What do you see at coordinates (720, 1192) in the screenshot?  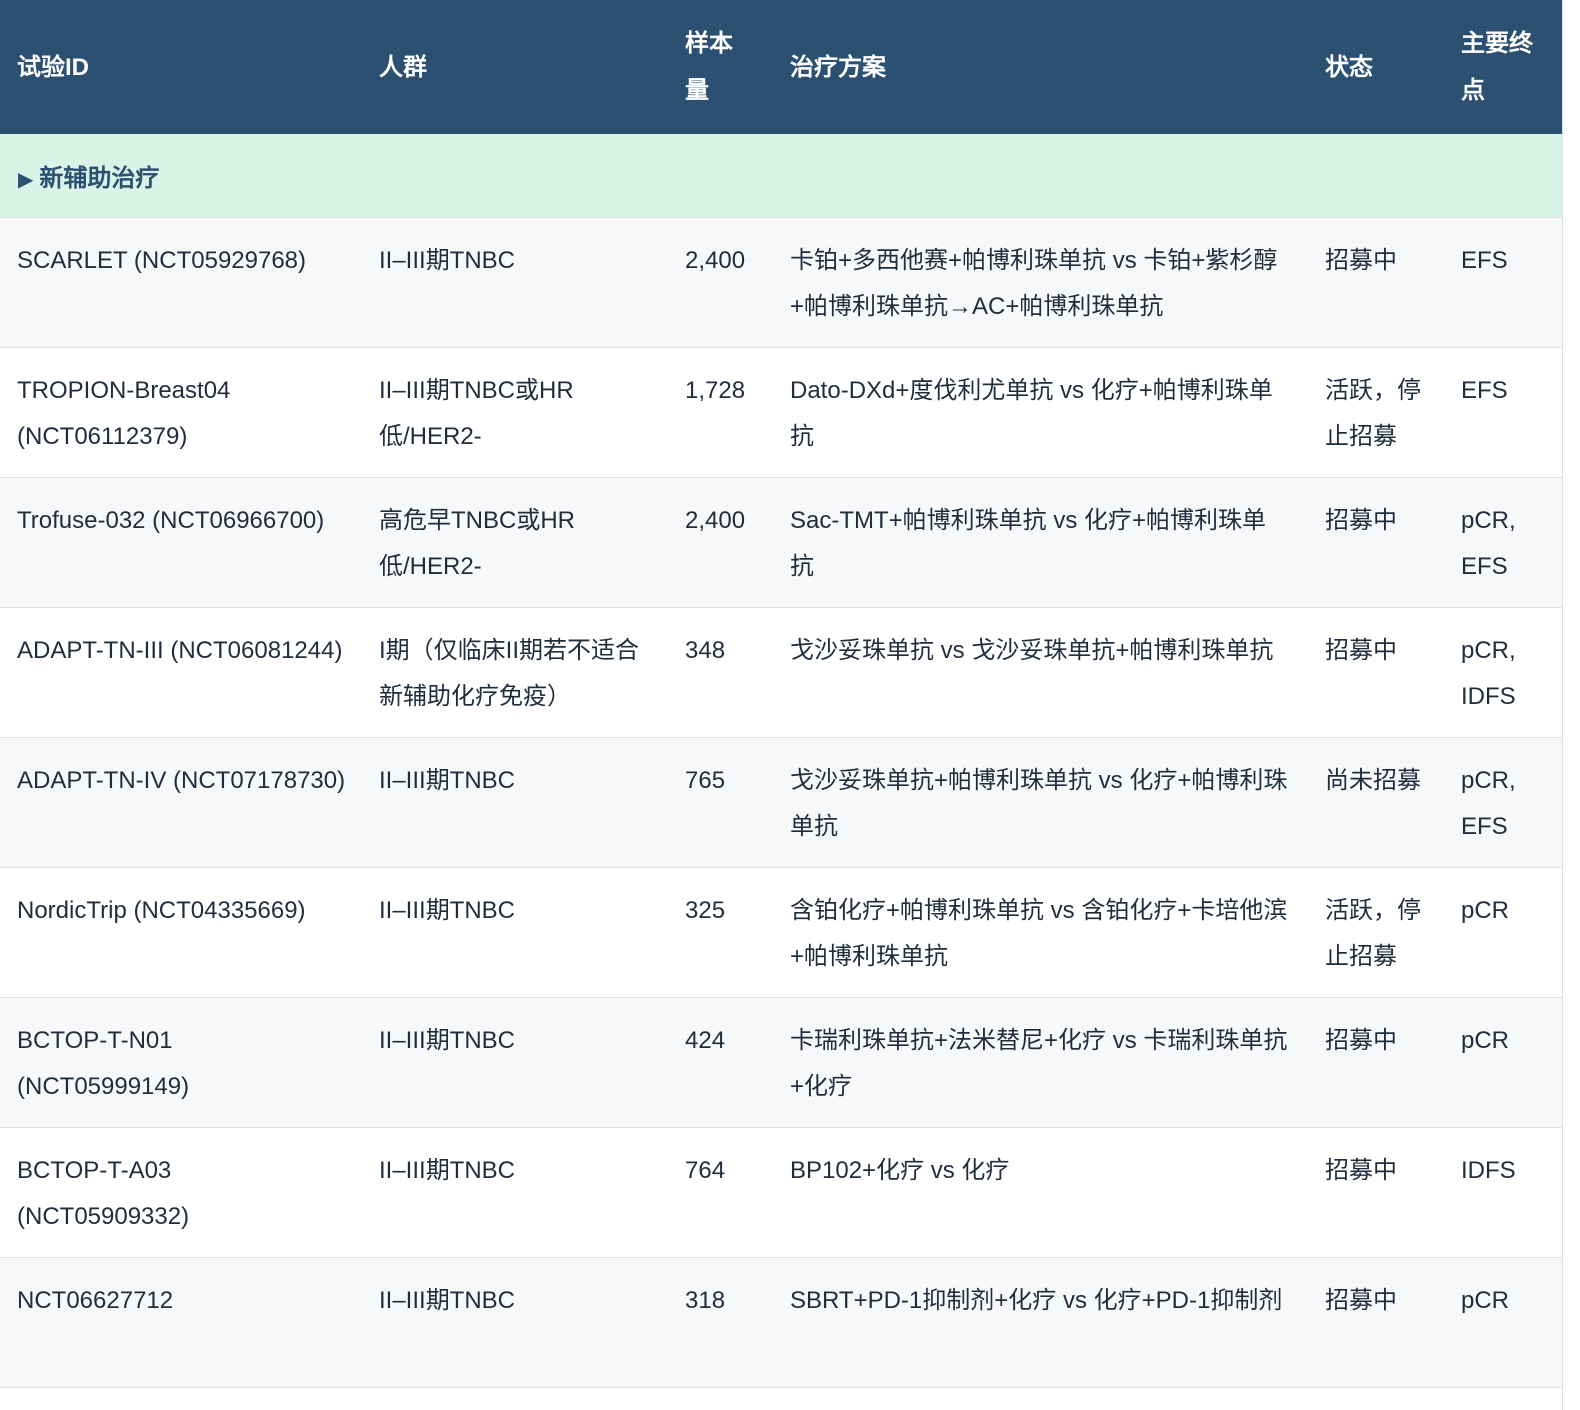 I see `cell-sample-size: 764` at bounding box center [720, 1192].